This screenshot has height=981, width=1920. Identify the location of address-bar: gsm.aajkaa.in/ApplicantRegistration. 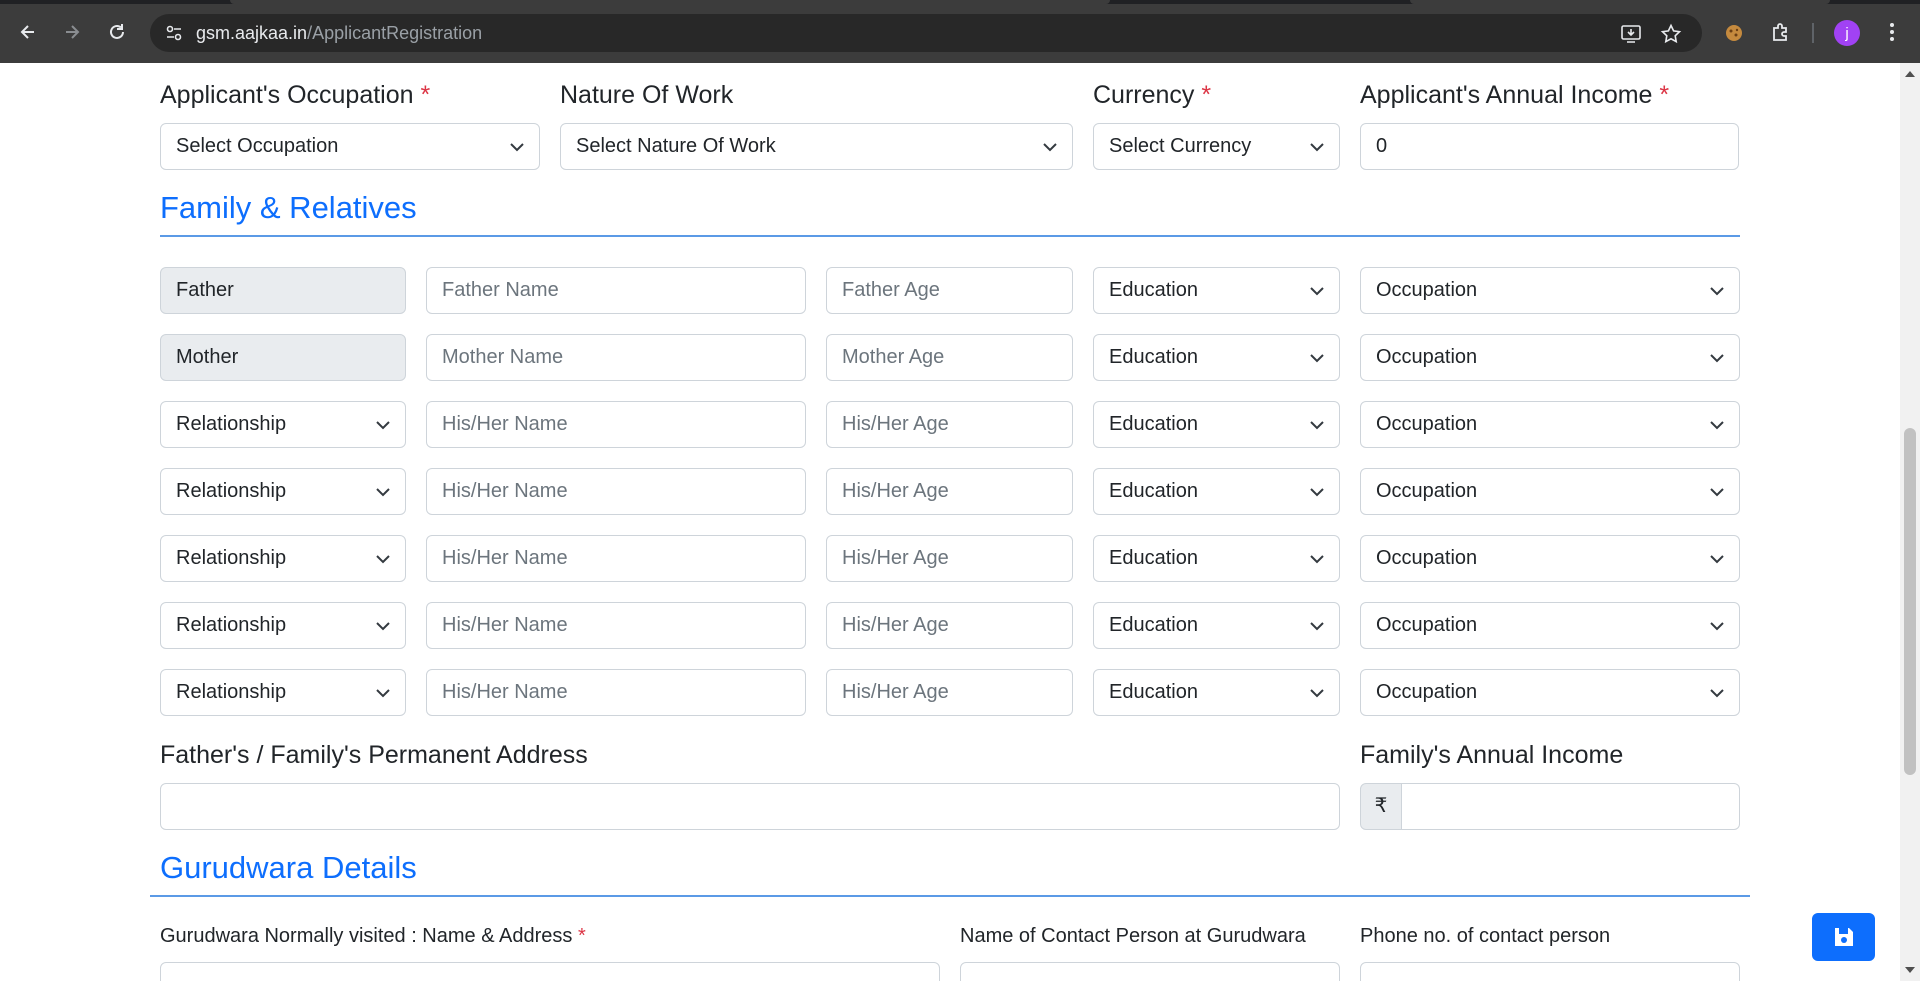
(926, 33).